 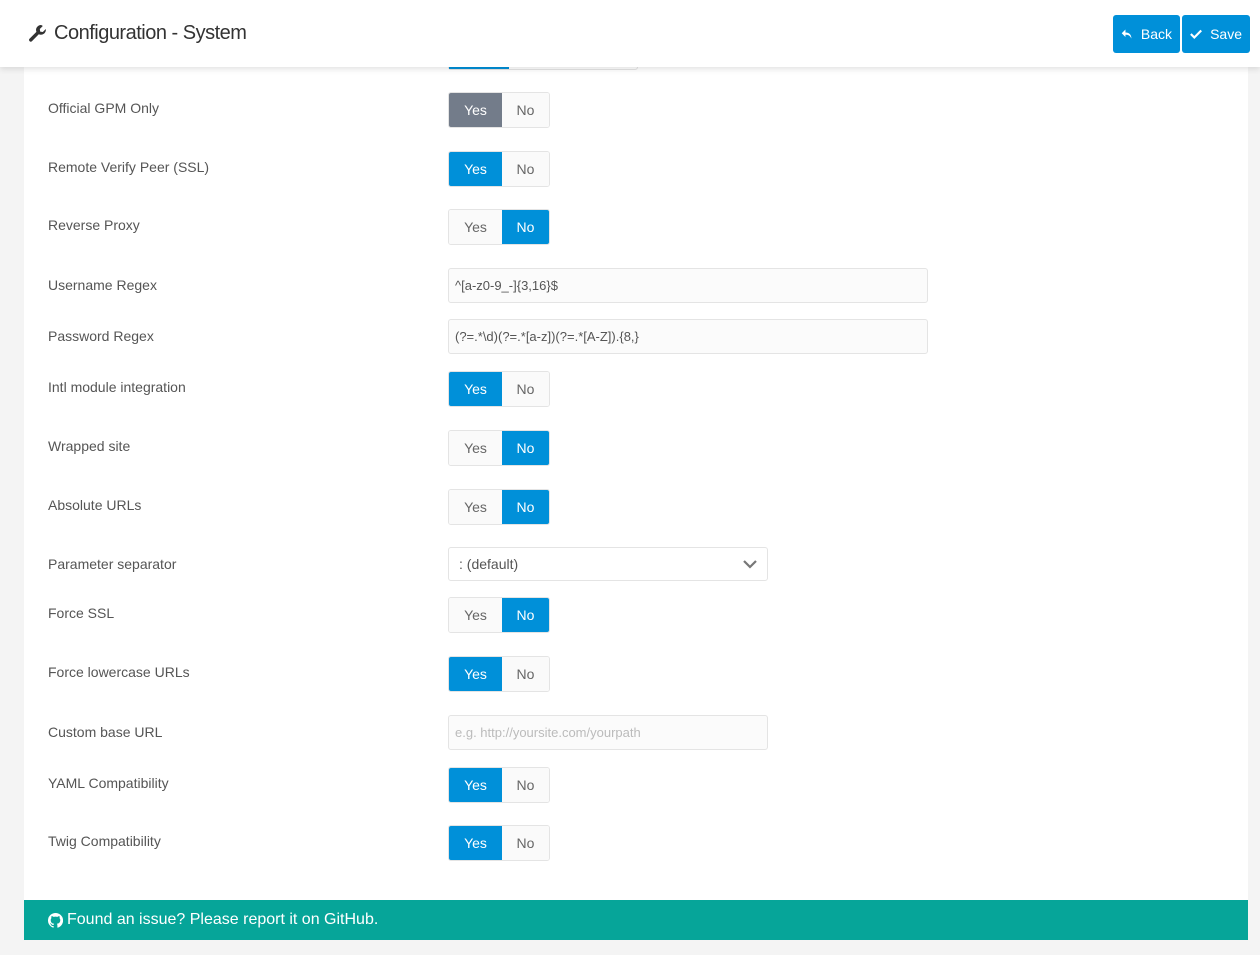 What do you see at coordinates (37, 33) in the screenshot?
I see `wrench-icon` at bounding box center [37, 33].